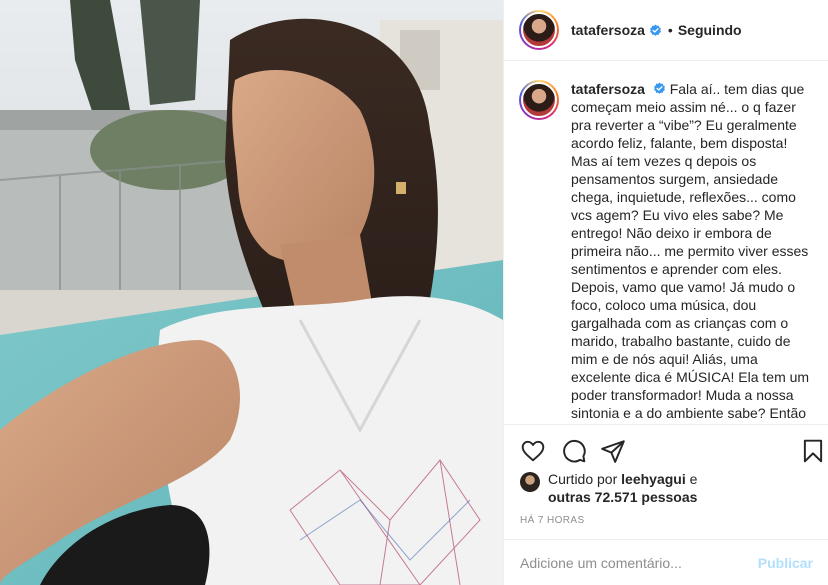 This screenshot has width=828, height=585. I want to click on author-avatar, so click(539, 30).